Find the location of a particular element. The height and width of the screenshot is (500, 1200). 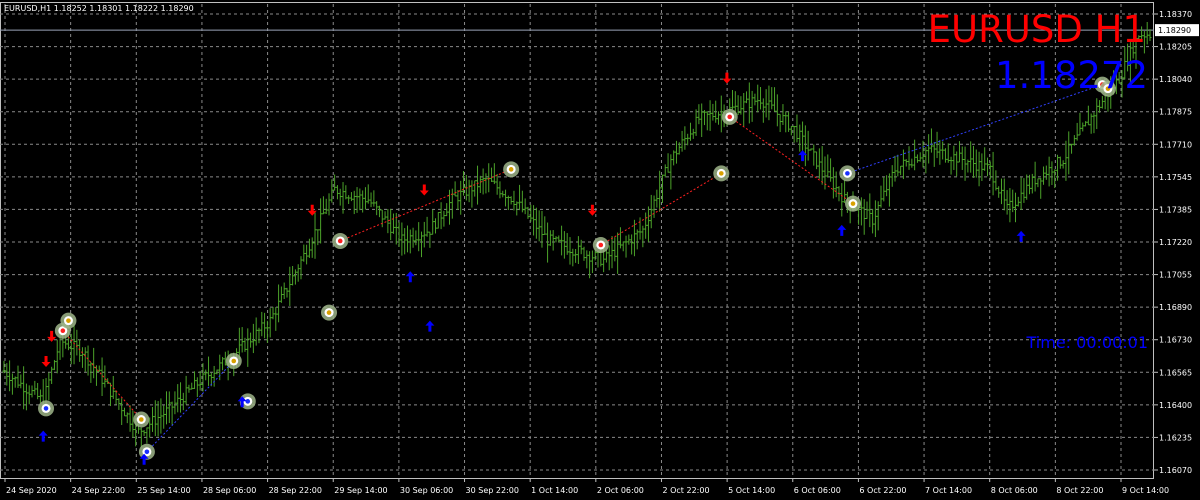

x-tick-label: 28 Sep 06:00 is located at coordinates (229, 490).